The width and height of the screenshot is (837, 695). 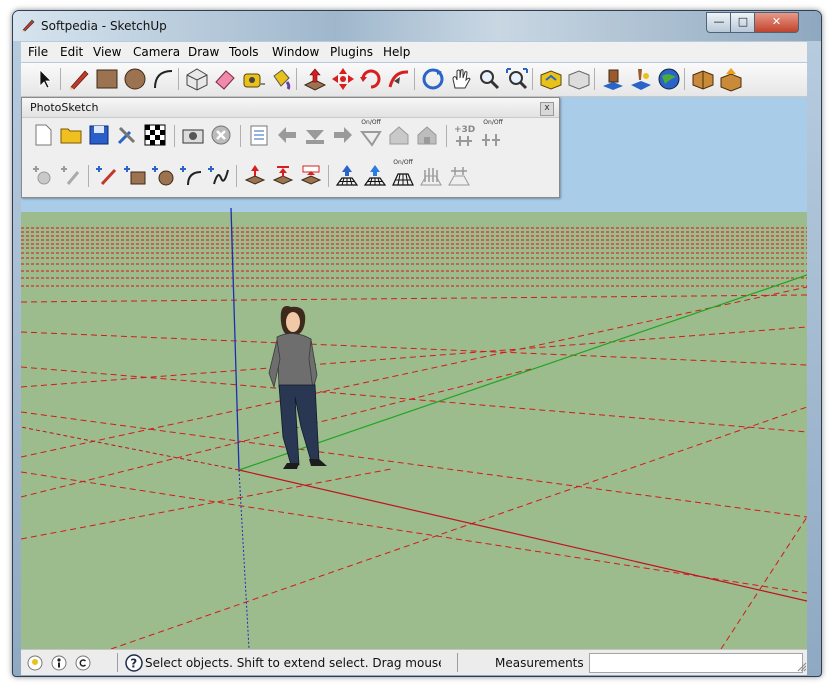 I want to click on house-icon, so click(x=399, y=135).